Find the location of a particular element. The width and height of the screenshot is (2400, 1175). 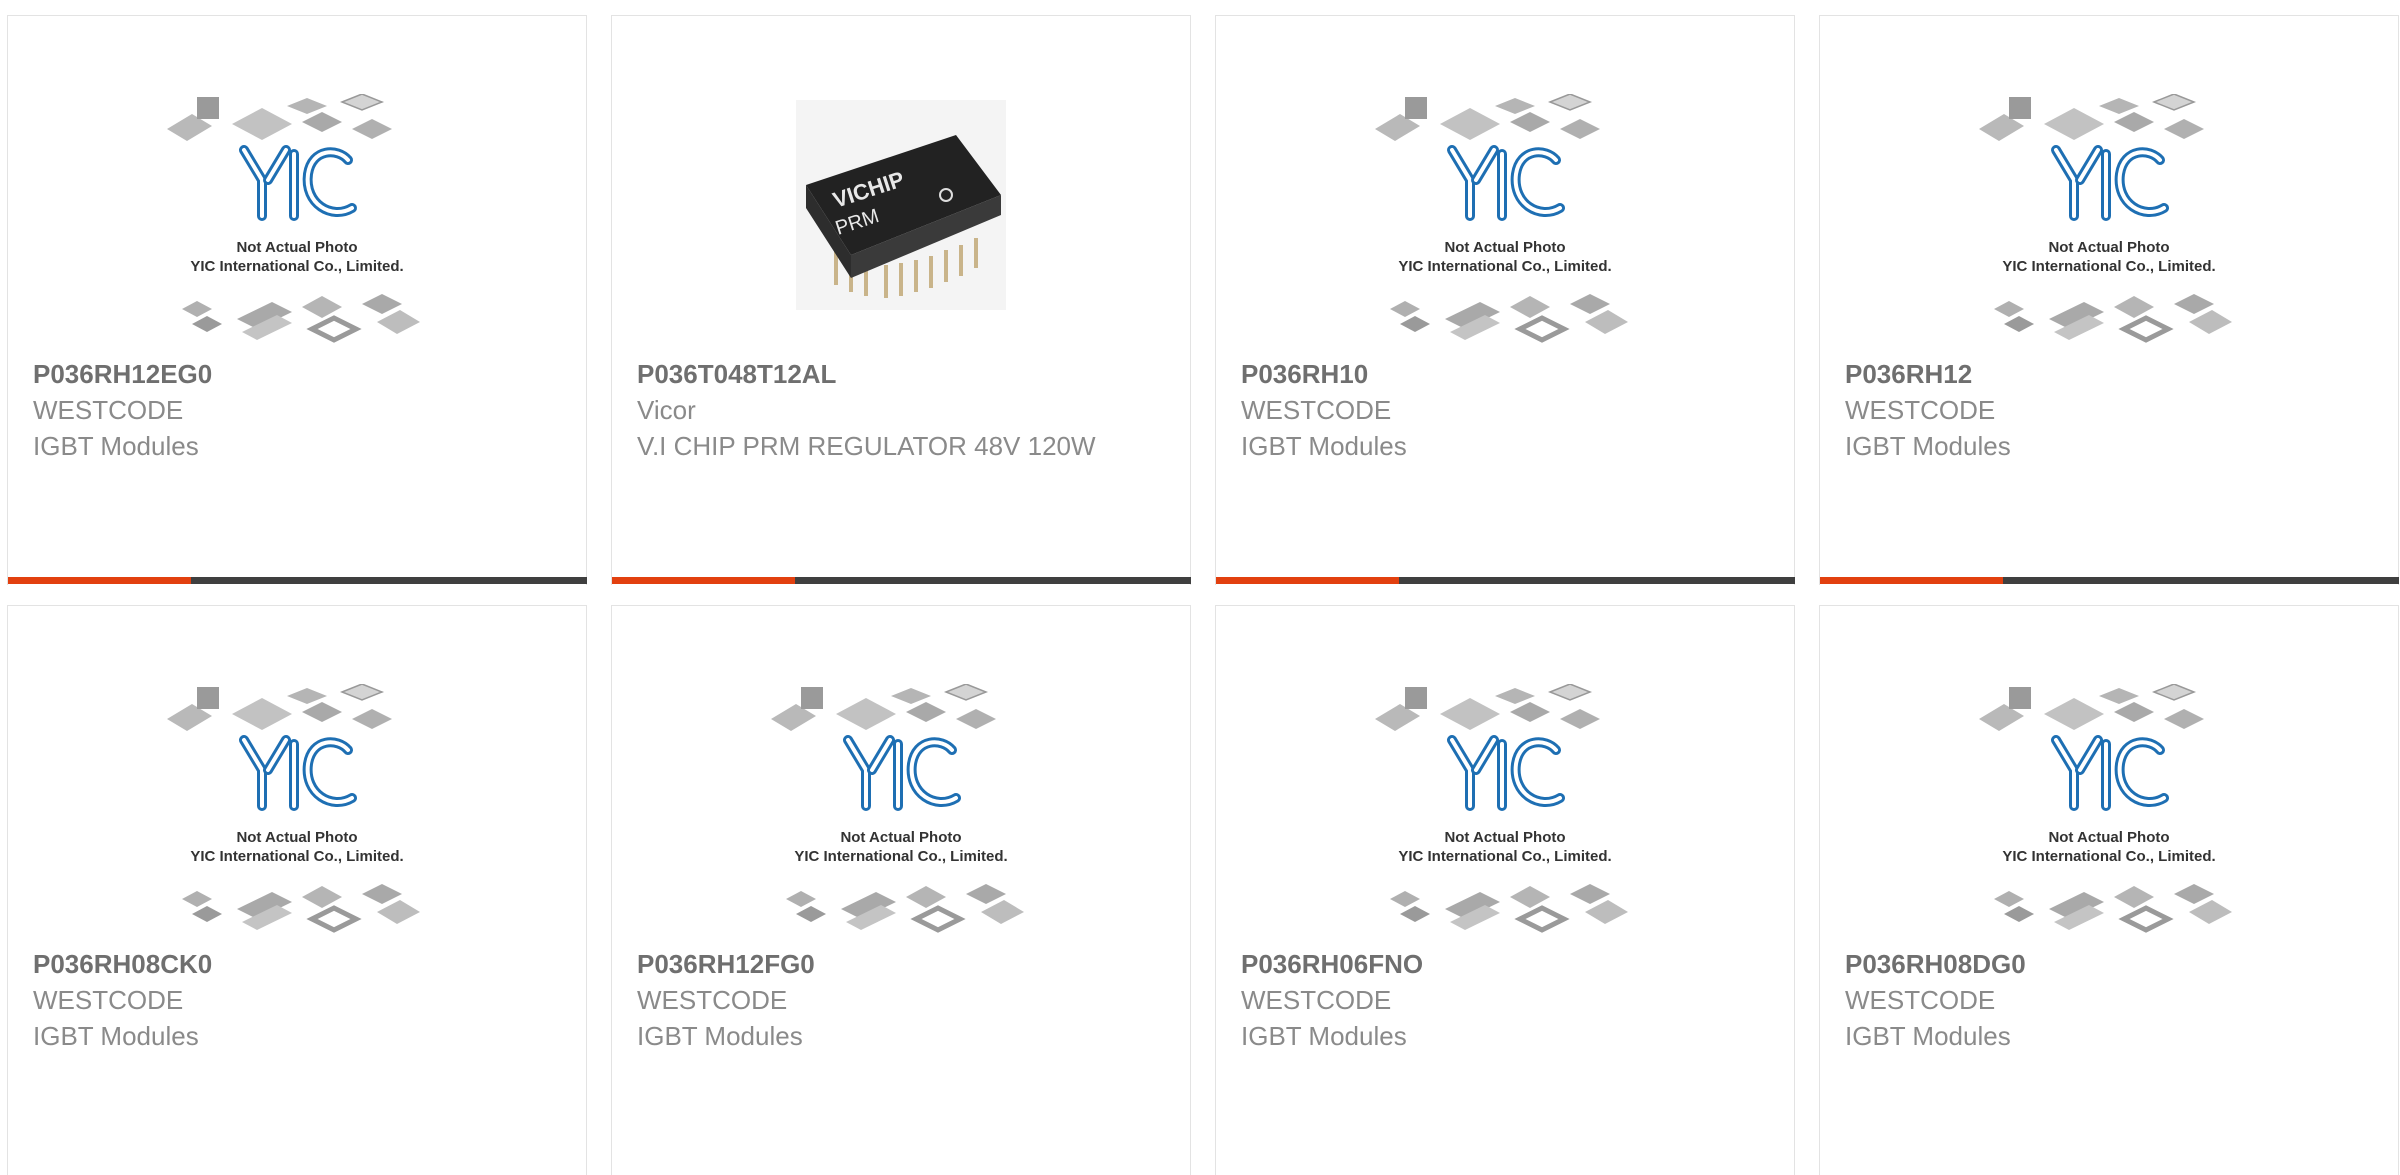

product-photo: VICHIP PRM is located at coordinates (901, 205).